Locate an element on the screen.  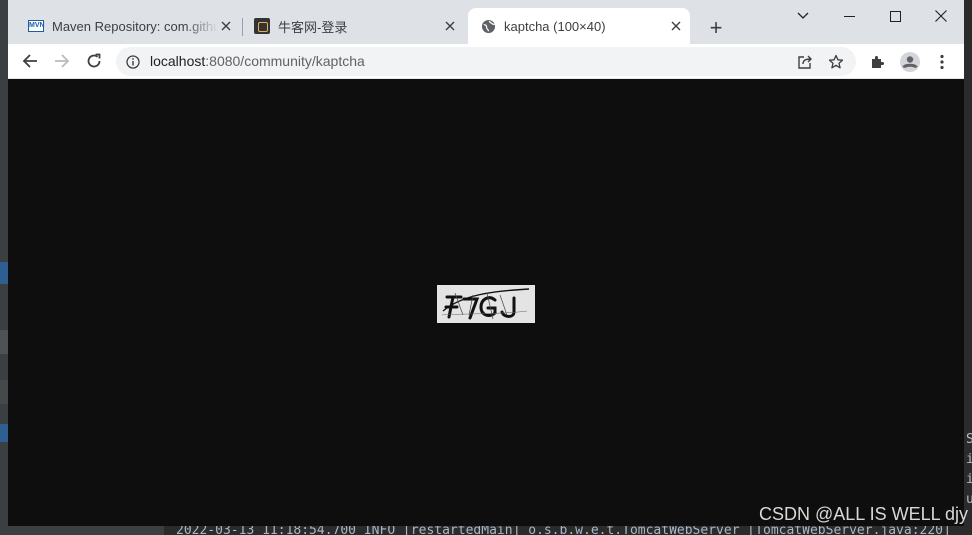
ide-window-edge is located at coordinates (4, 267).